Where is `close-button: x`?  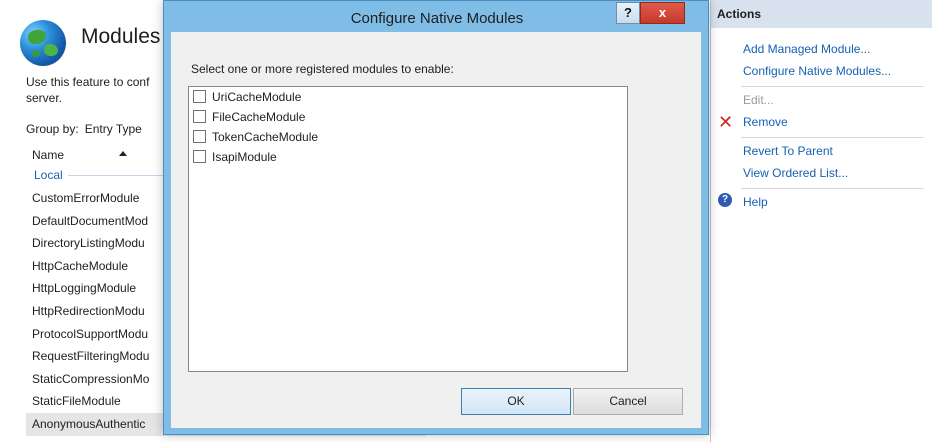
close-button: x is located at coordinates (662, 13).